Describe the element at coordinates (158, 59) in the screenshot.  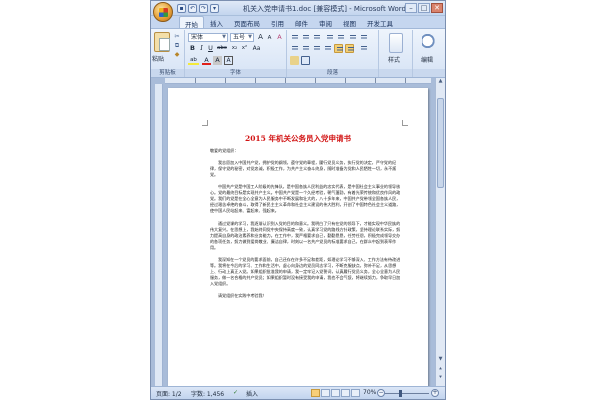
I see `paste-label: 粘贴` at that location.